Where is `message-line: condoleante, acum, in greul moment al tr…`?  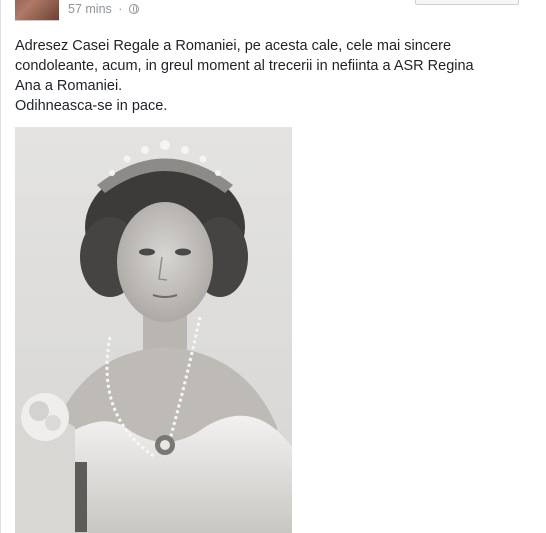
message-line: condoleante, acum, in greul moment al tr… is located at coordinates (244, 66).